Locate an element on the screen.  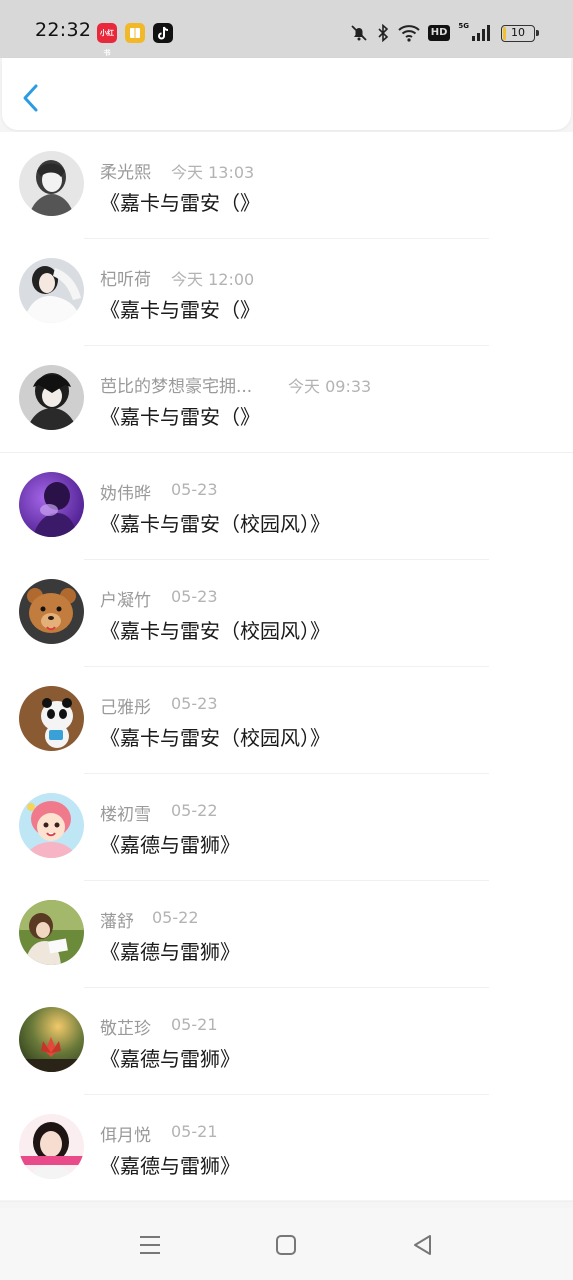
author-name: 藩舒 is located at coordinates (117, 922).